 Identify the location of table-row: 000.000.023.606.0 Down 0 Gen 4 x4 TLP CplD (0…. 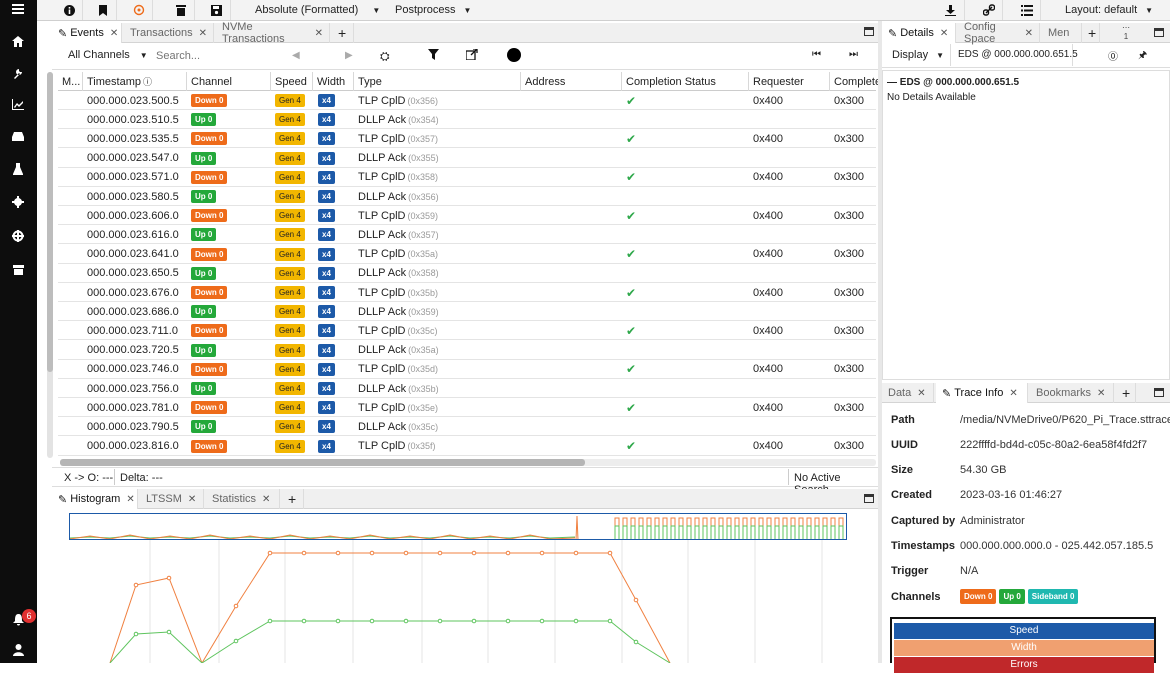
(467, 216).